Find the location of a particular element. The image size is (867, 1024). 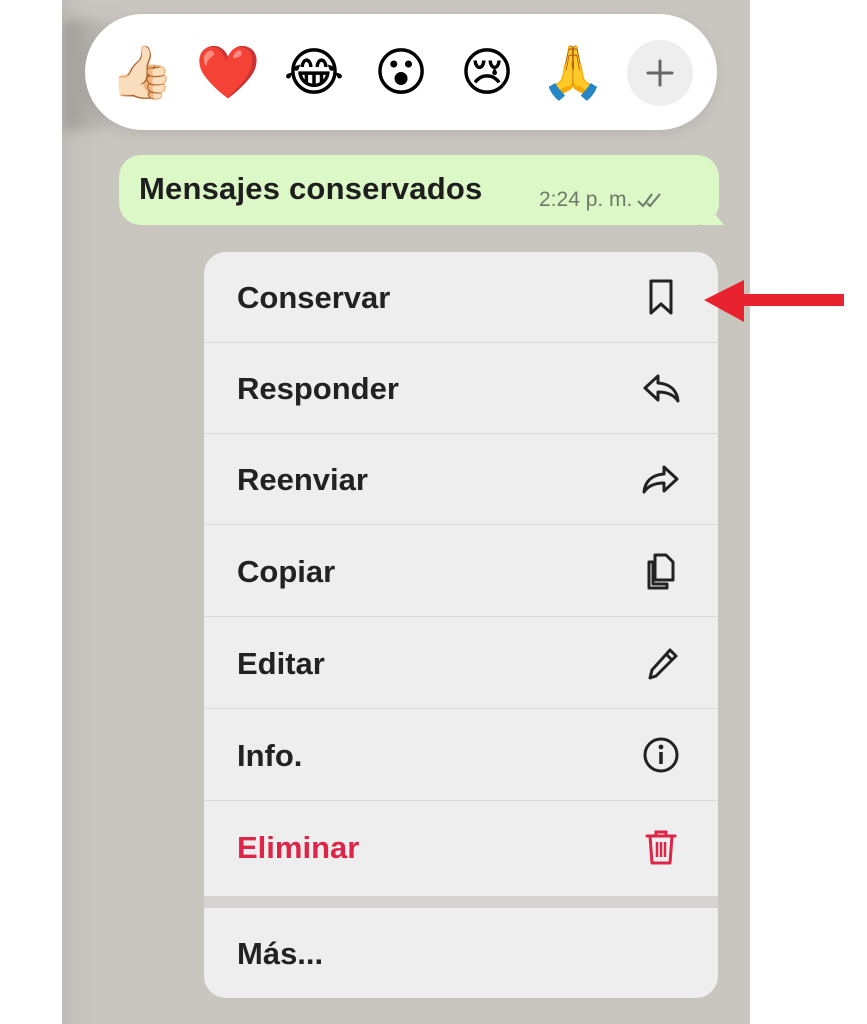

reaction-pray: 🙏 is located at coordinates (573, 73).